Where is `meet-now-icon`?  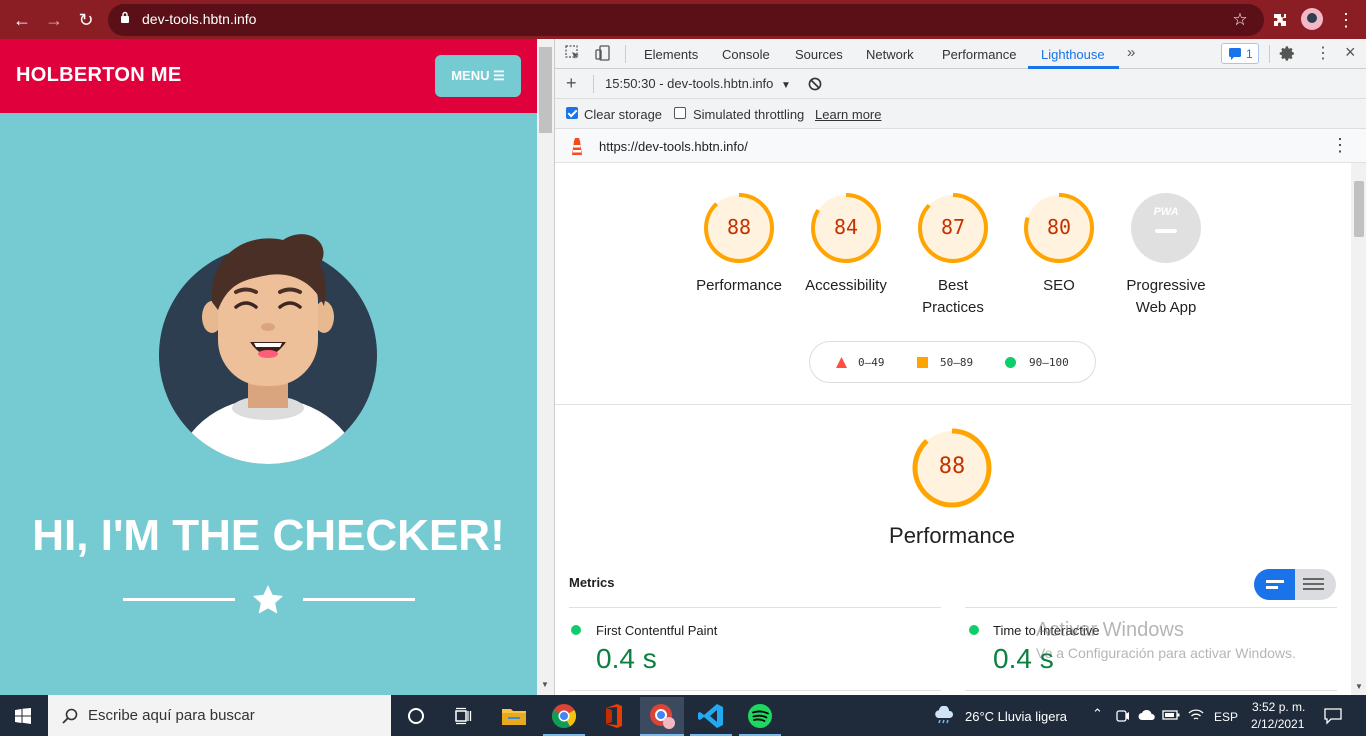
meet-now-icon is located at coordinates (1123, 716).